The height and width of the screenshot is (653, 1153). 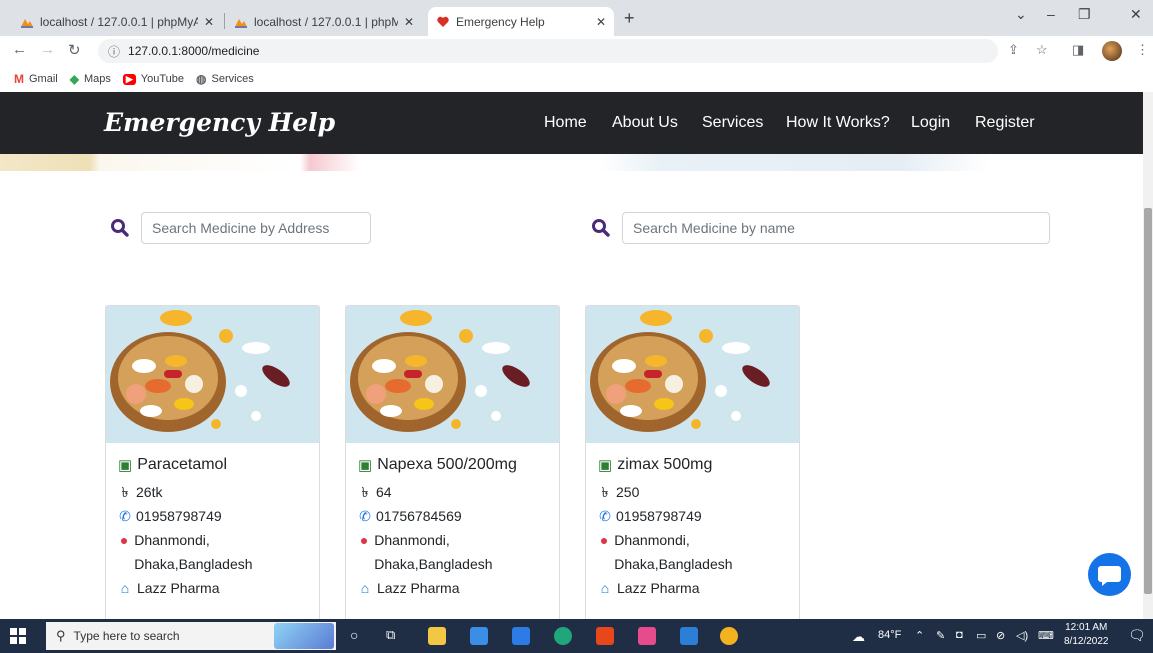 I want to click on site-info-icon: ⓘ, so click(x=114, y=51).